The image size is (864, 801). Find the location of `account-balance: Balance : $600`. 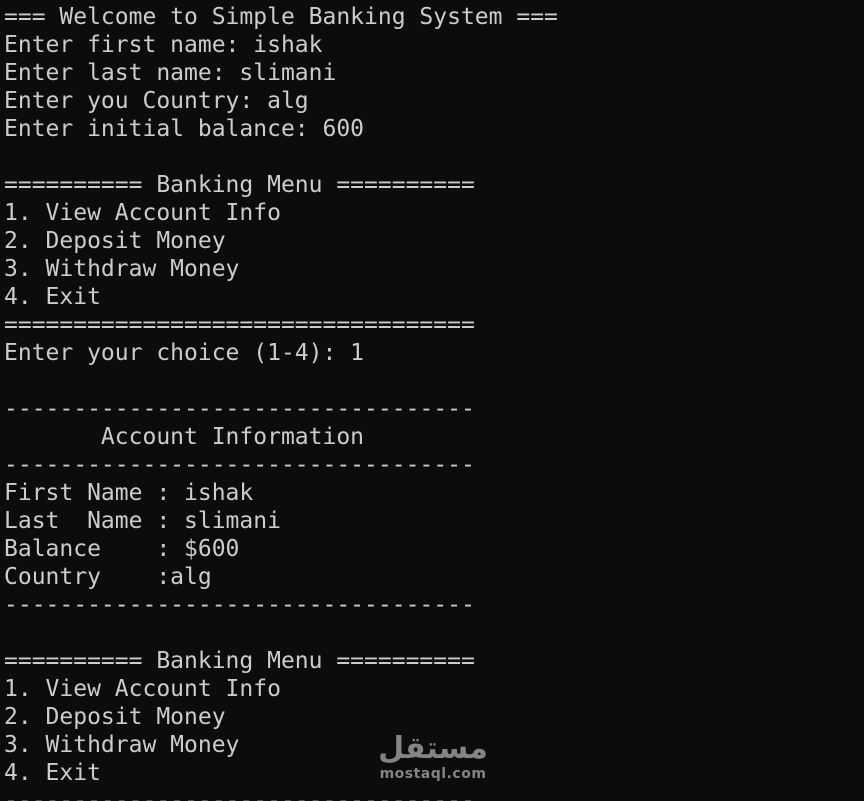

account-balance: Balance : $600 is located at coordinates (122, 549).